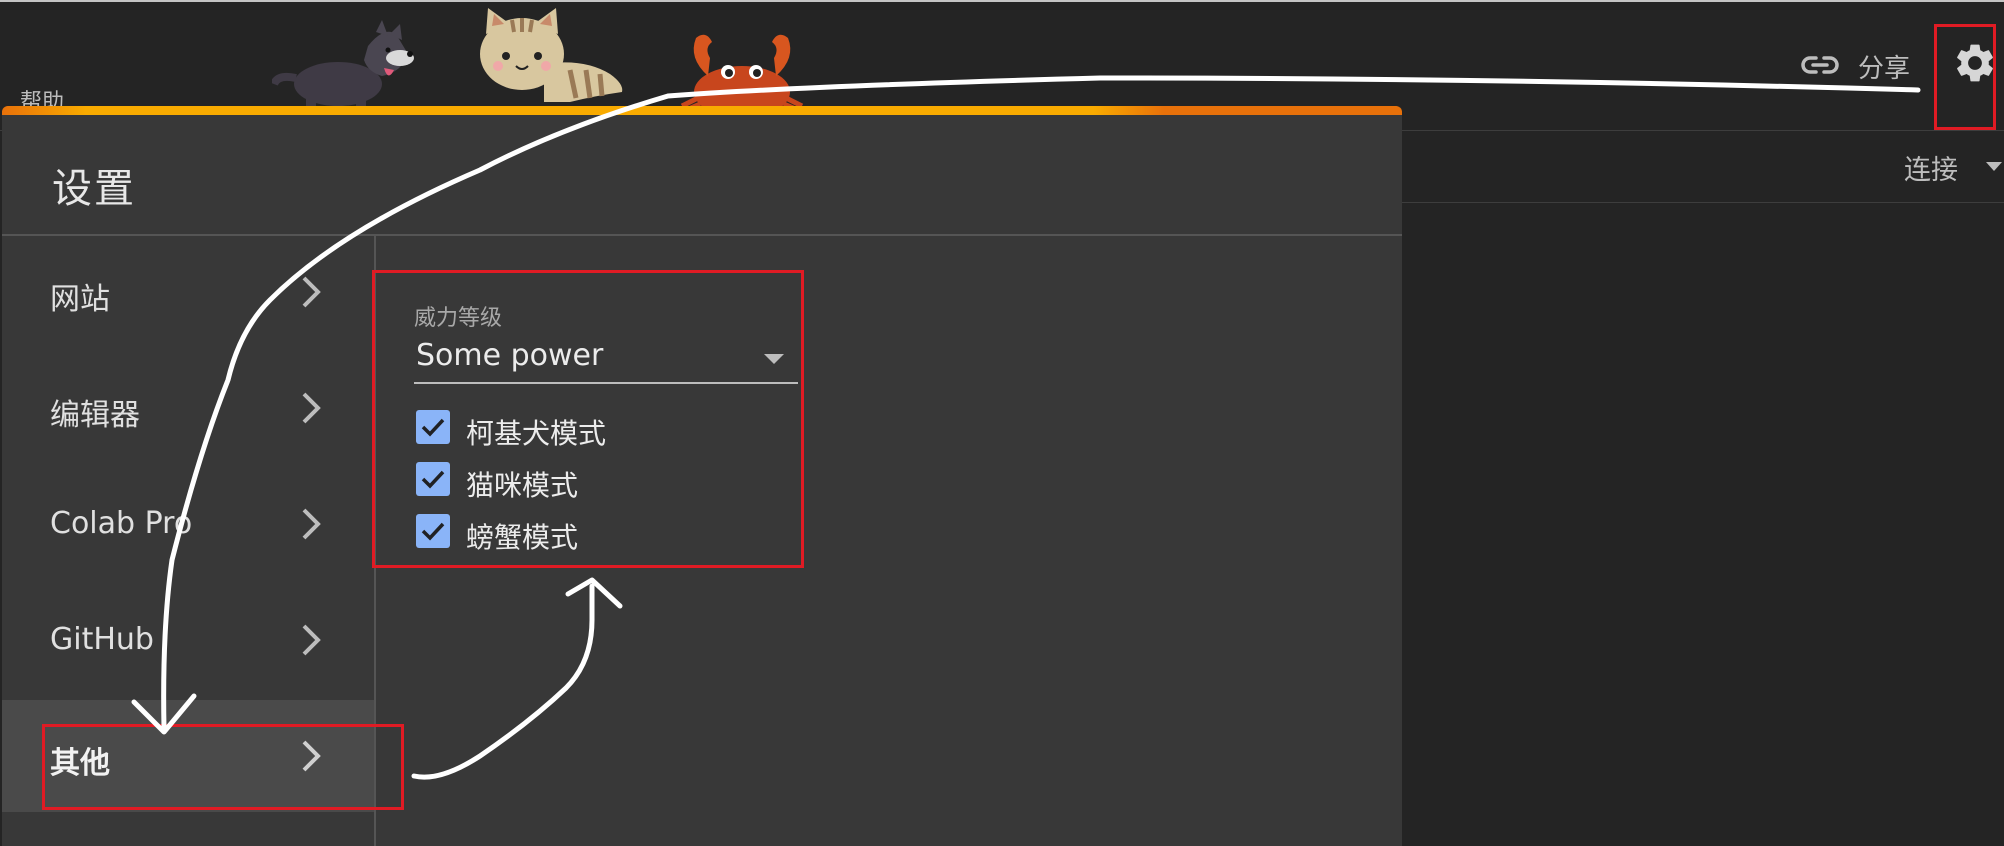 This screenshot has height=846, width=2004. Describe the element at coordinates (188, 292) in the screenshot. I see `nav-item-website: 网站` at that location.